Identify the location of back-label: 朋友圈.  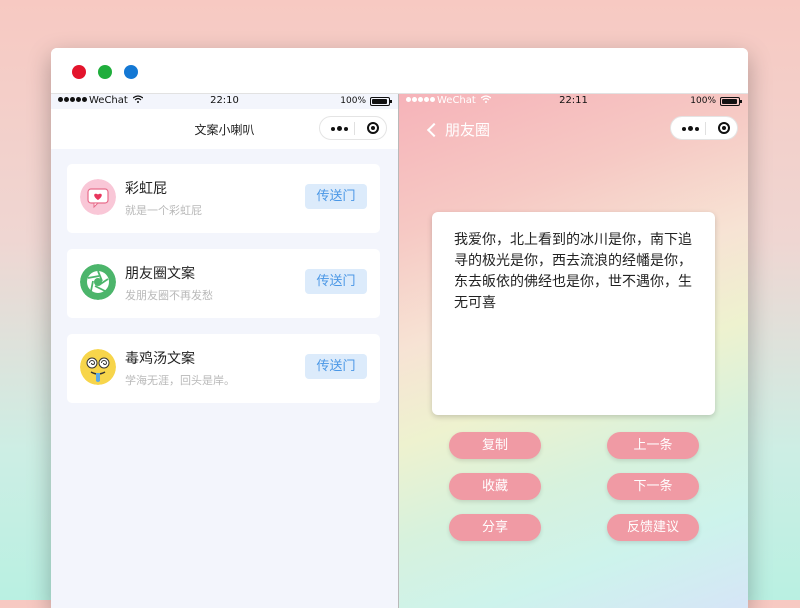
(468, 130).